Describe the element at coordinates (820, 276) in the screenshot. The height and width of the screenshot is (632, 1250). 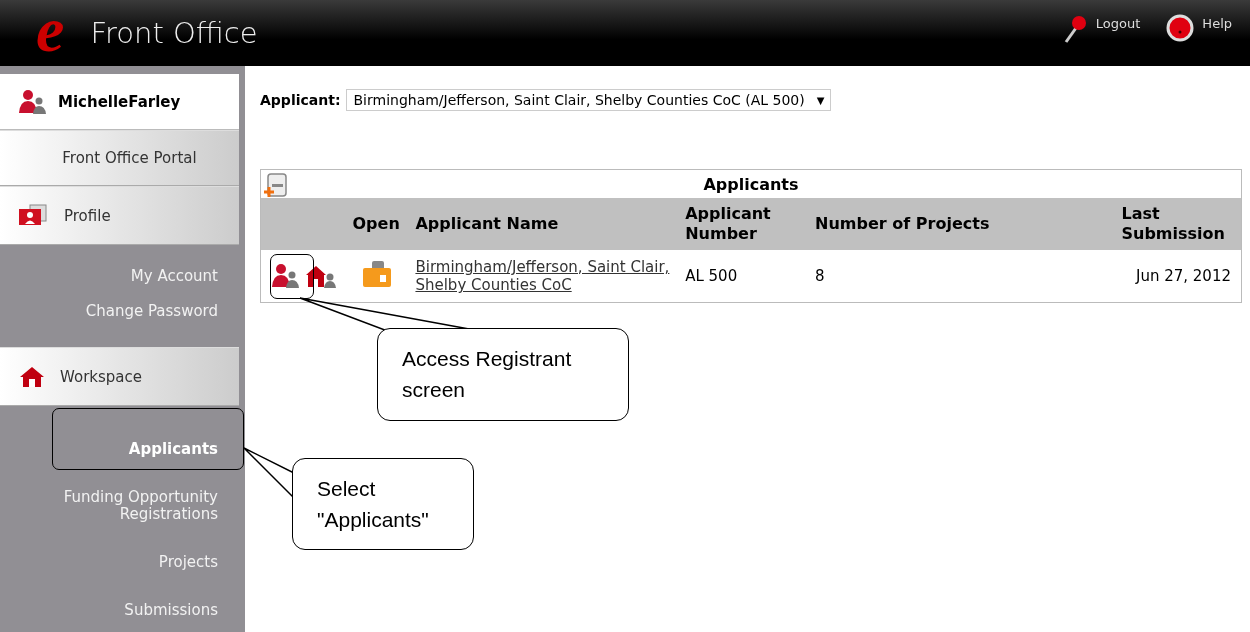
I see `table-cell: 8` at that location.